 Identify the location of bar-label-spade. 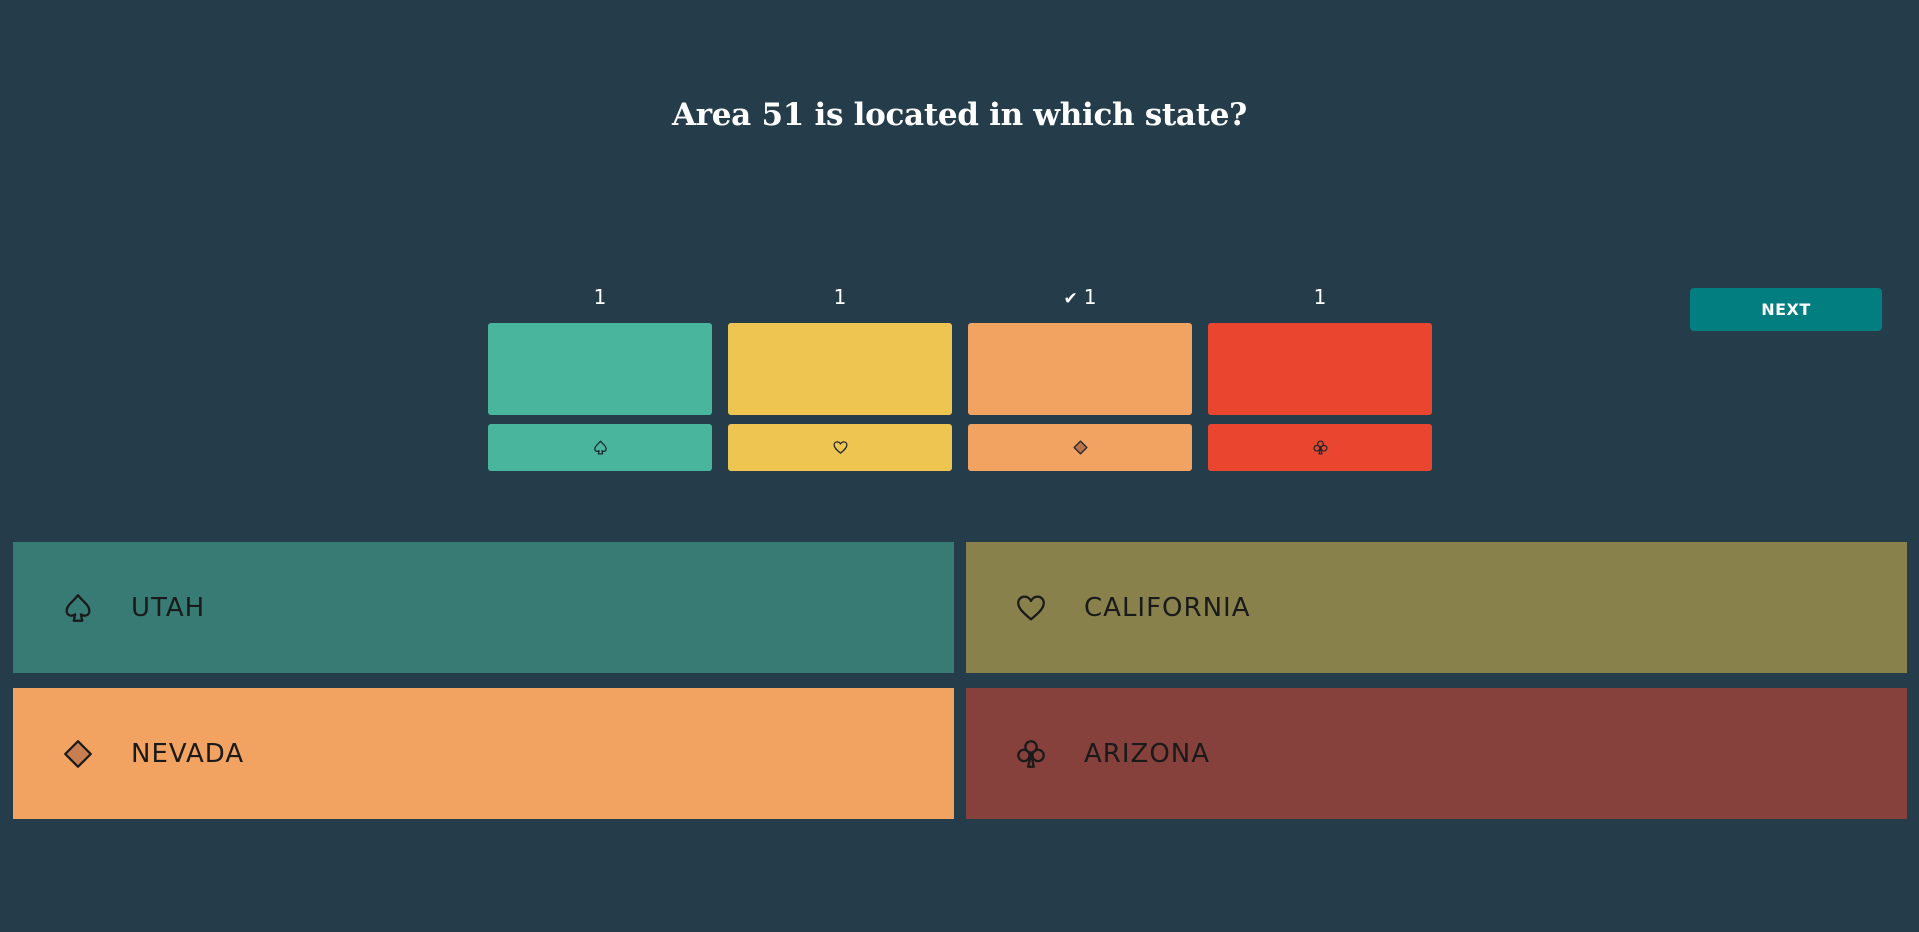
(600, 447).